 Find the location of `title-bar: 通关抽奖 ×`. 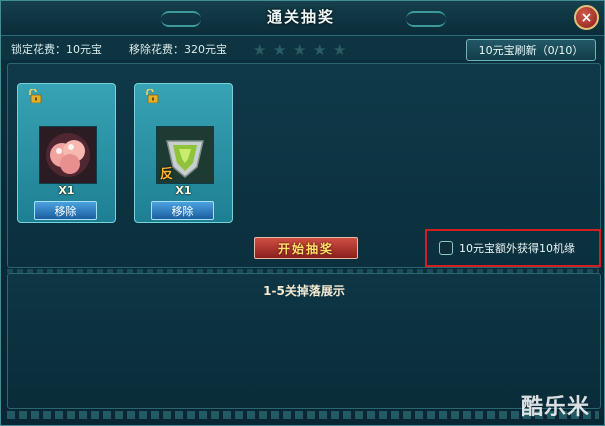

title-bar: 通关抽奖 × is located at coordinates (302, 18).